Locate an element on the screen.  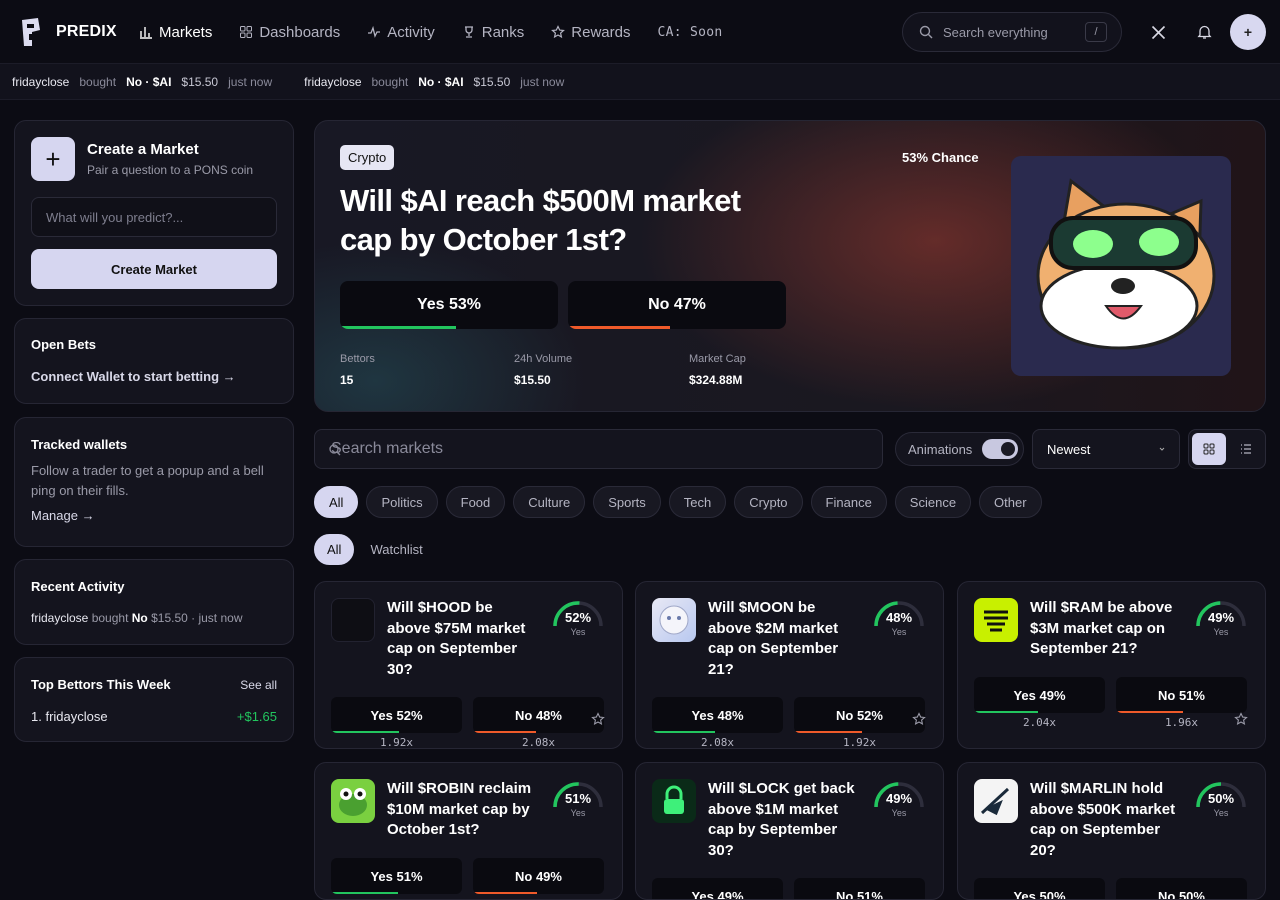
no-label: No 51% is located at coordinates (859, 894).